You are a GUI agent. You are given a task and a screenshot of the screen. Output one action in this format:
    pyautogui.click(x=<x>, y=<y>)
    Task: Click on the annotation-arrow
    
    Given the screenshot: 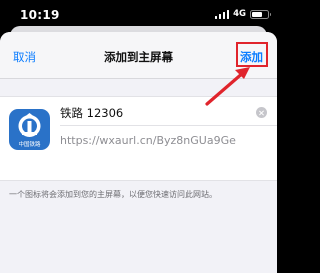 What is the action you would take?
    pyautogui.click(x=227, y=86)
    